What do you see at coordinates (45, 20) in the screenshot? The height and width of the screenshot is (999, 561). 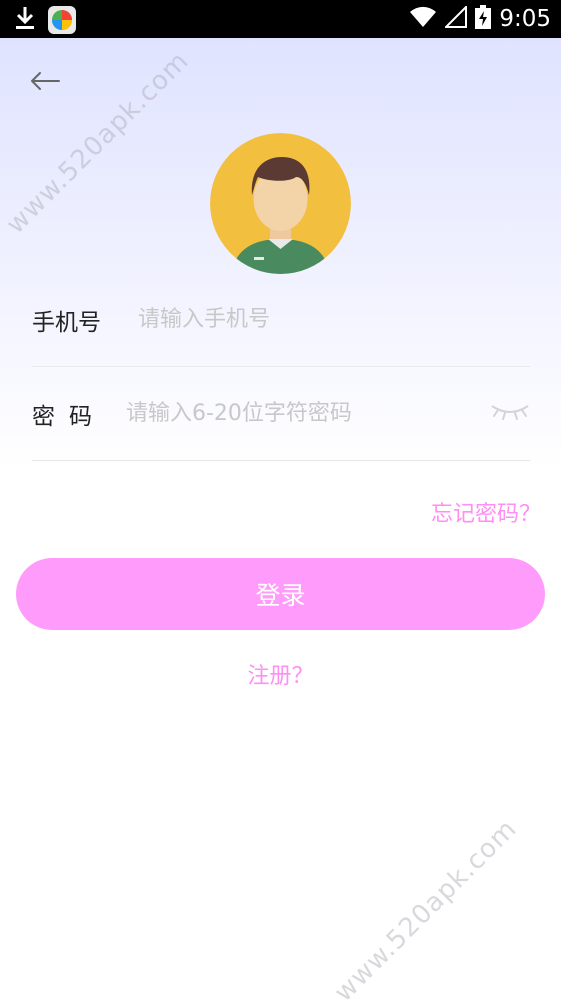 I see `status-bar-notifications` at bounding box center [45, 20].